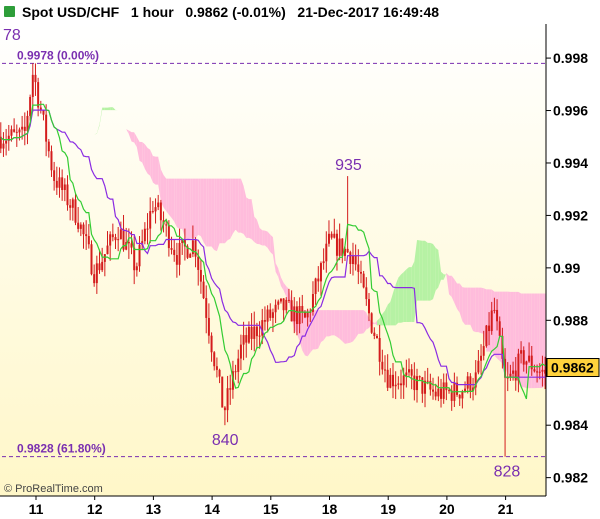 The height and width of the screenshot is (519, 600). Describe the element at coordinates (225, 440) in the screenshot. I see `extreme-annotation: 840` at that location.